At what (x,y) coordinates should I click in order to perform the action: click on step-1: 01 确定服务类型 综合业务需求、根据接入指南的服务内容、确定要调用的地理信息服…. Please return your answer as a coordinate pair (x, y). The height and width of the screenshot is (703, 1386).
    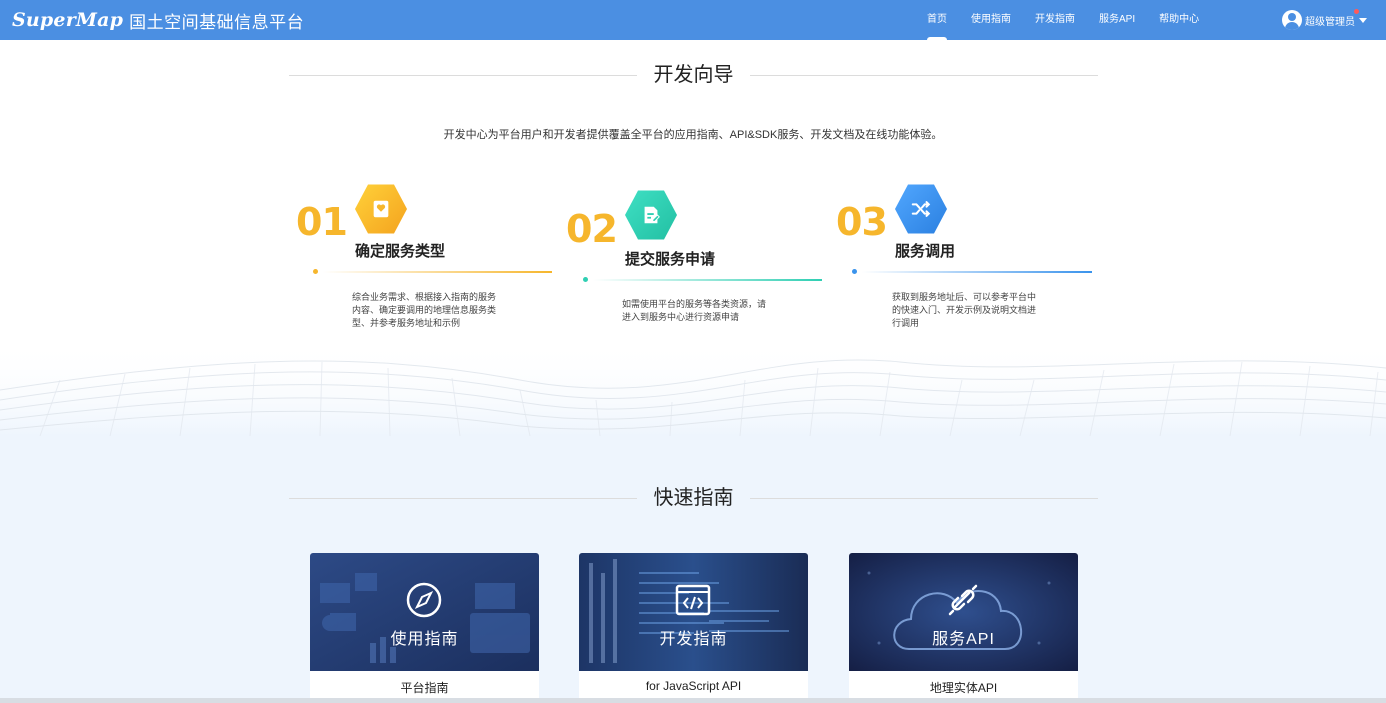
    Looking at the image, I should click on (430, 265).